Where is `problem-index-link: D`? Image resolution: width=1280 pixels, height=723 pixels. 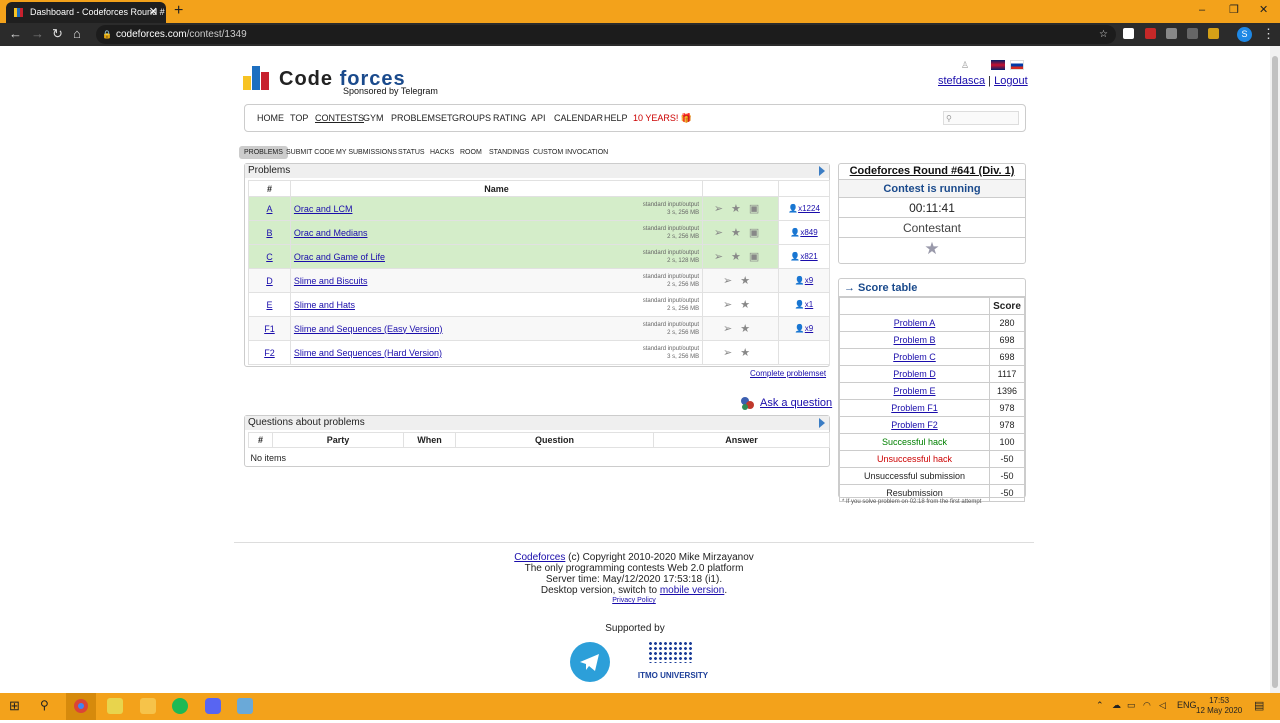
problem-index-link: D is located at coordinates (269, 281).